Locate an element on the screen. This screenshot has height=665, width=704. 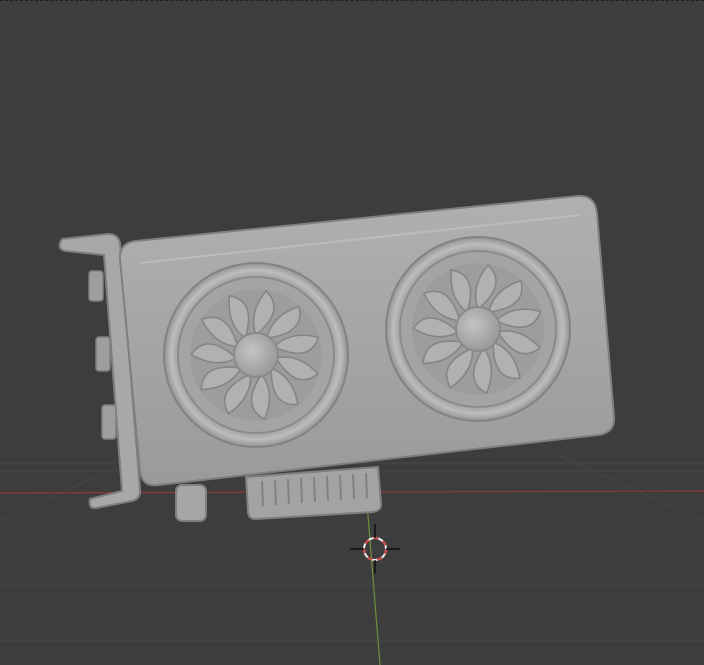
fan-right is located at coordinates (478, 329).